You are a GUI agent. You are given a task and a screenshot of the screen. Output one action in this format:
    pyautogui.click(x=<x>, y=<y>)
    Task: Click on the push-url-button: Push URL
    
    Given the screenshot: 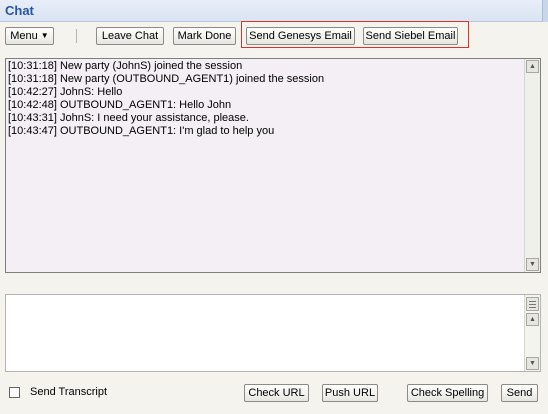 What is the action you would take?
    pyautogui.click(x=350, y=393)
    